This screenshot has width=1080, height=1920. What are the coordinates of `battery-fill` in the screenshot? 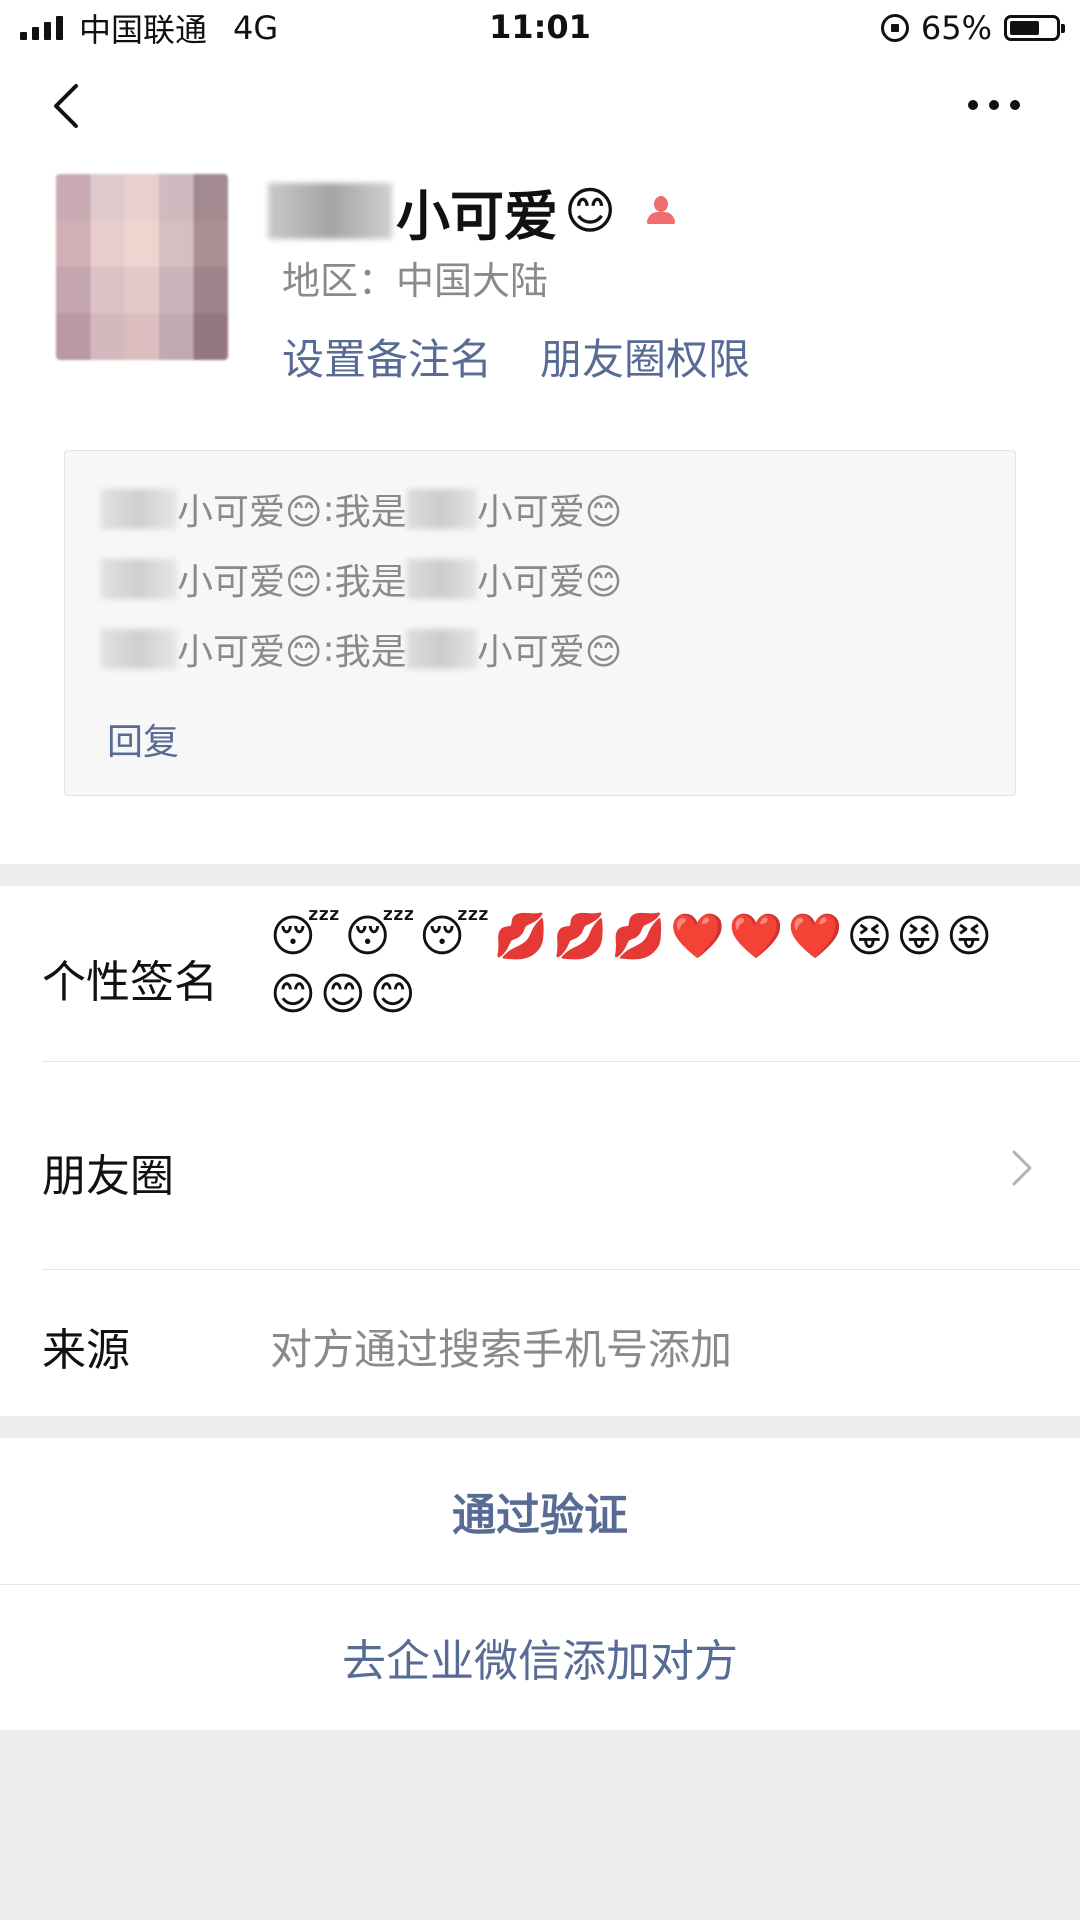 It's located at (1024, 28).